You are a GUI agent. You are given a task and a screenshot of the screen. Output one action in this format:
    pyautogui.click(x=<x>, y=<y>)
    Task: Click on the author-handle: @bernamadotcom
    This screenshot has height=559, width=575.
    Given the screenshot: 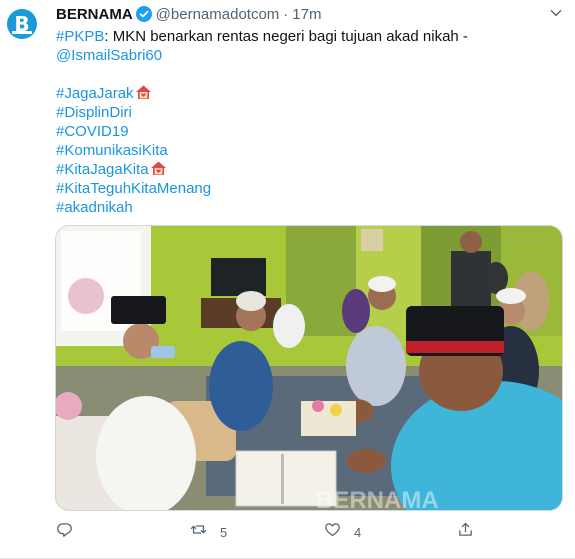 What is the action you would take?
    pyautogui.click(x=218, y=14)
    